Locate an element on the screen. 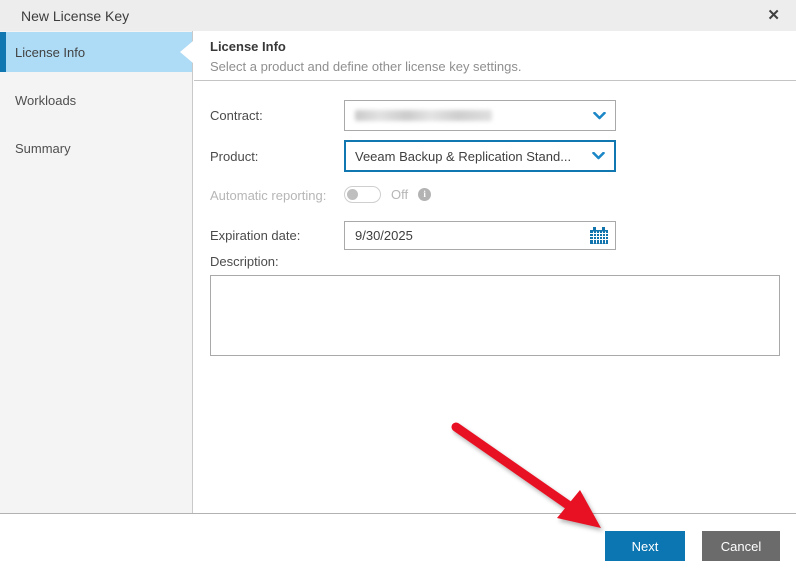 This screenshot has height=576, width=796. automatic-reporting-controls: Off i is located at coordinates (388, 194).